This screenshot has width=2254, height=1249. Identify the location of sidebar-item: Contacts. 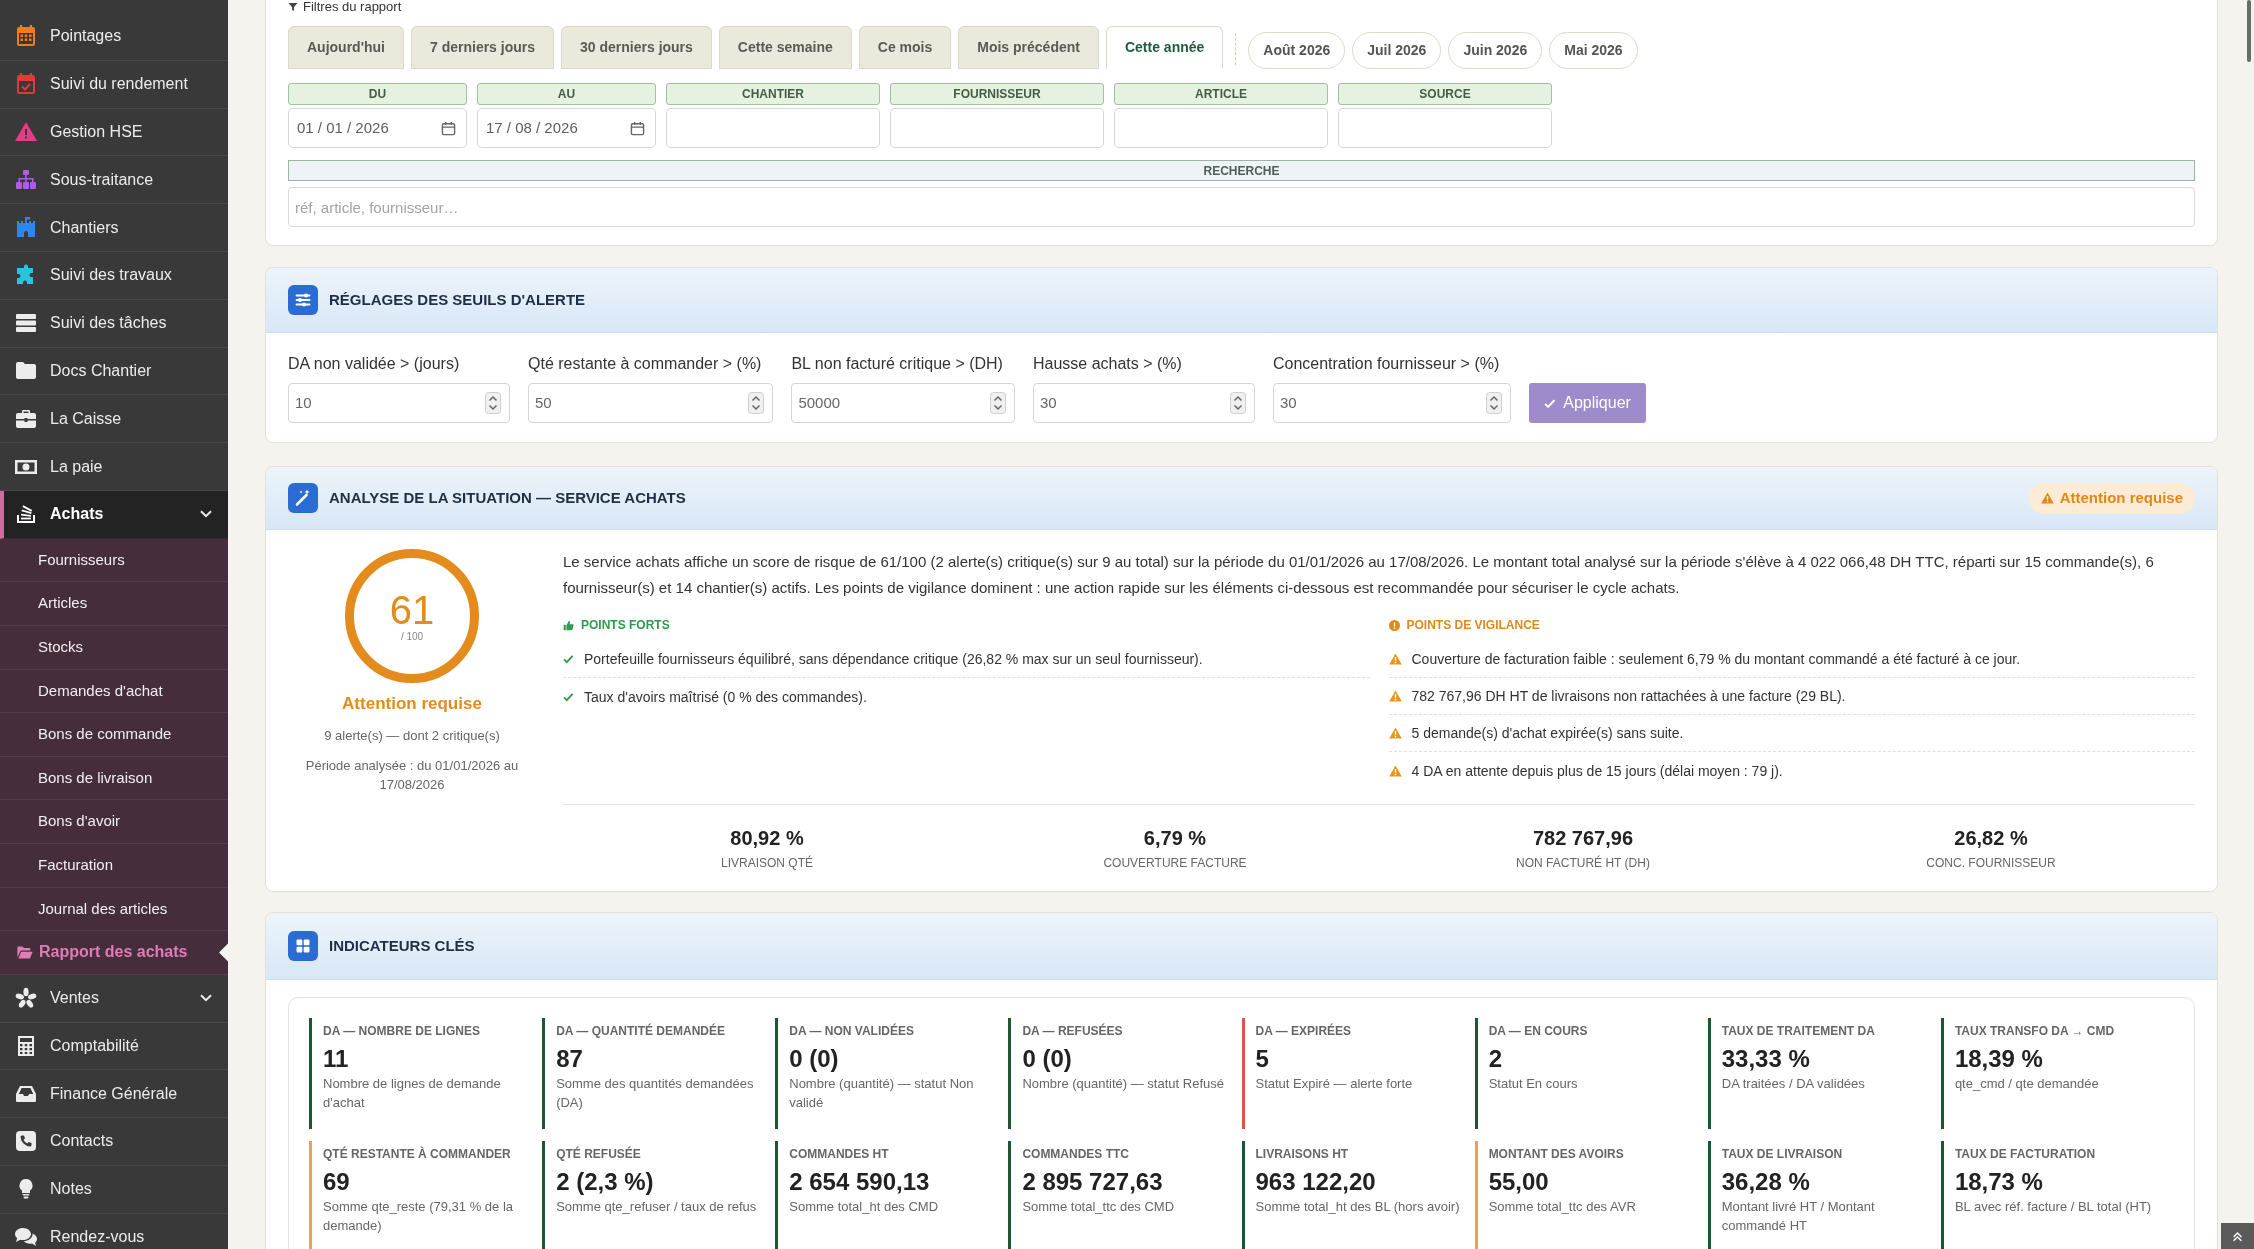
(114, 1142).